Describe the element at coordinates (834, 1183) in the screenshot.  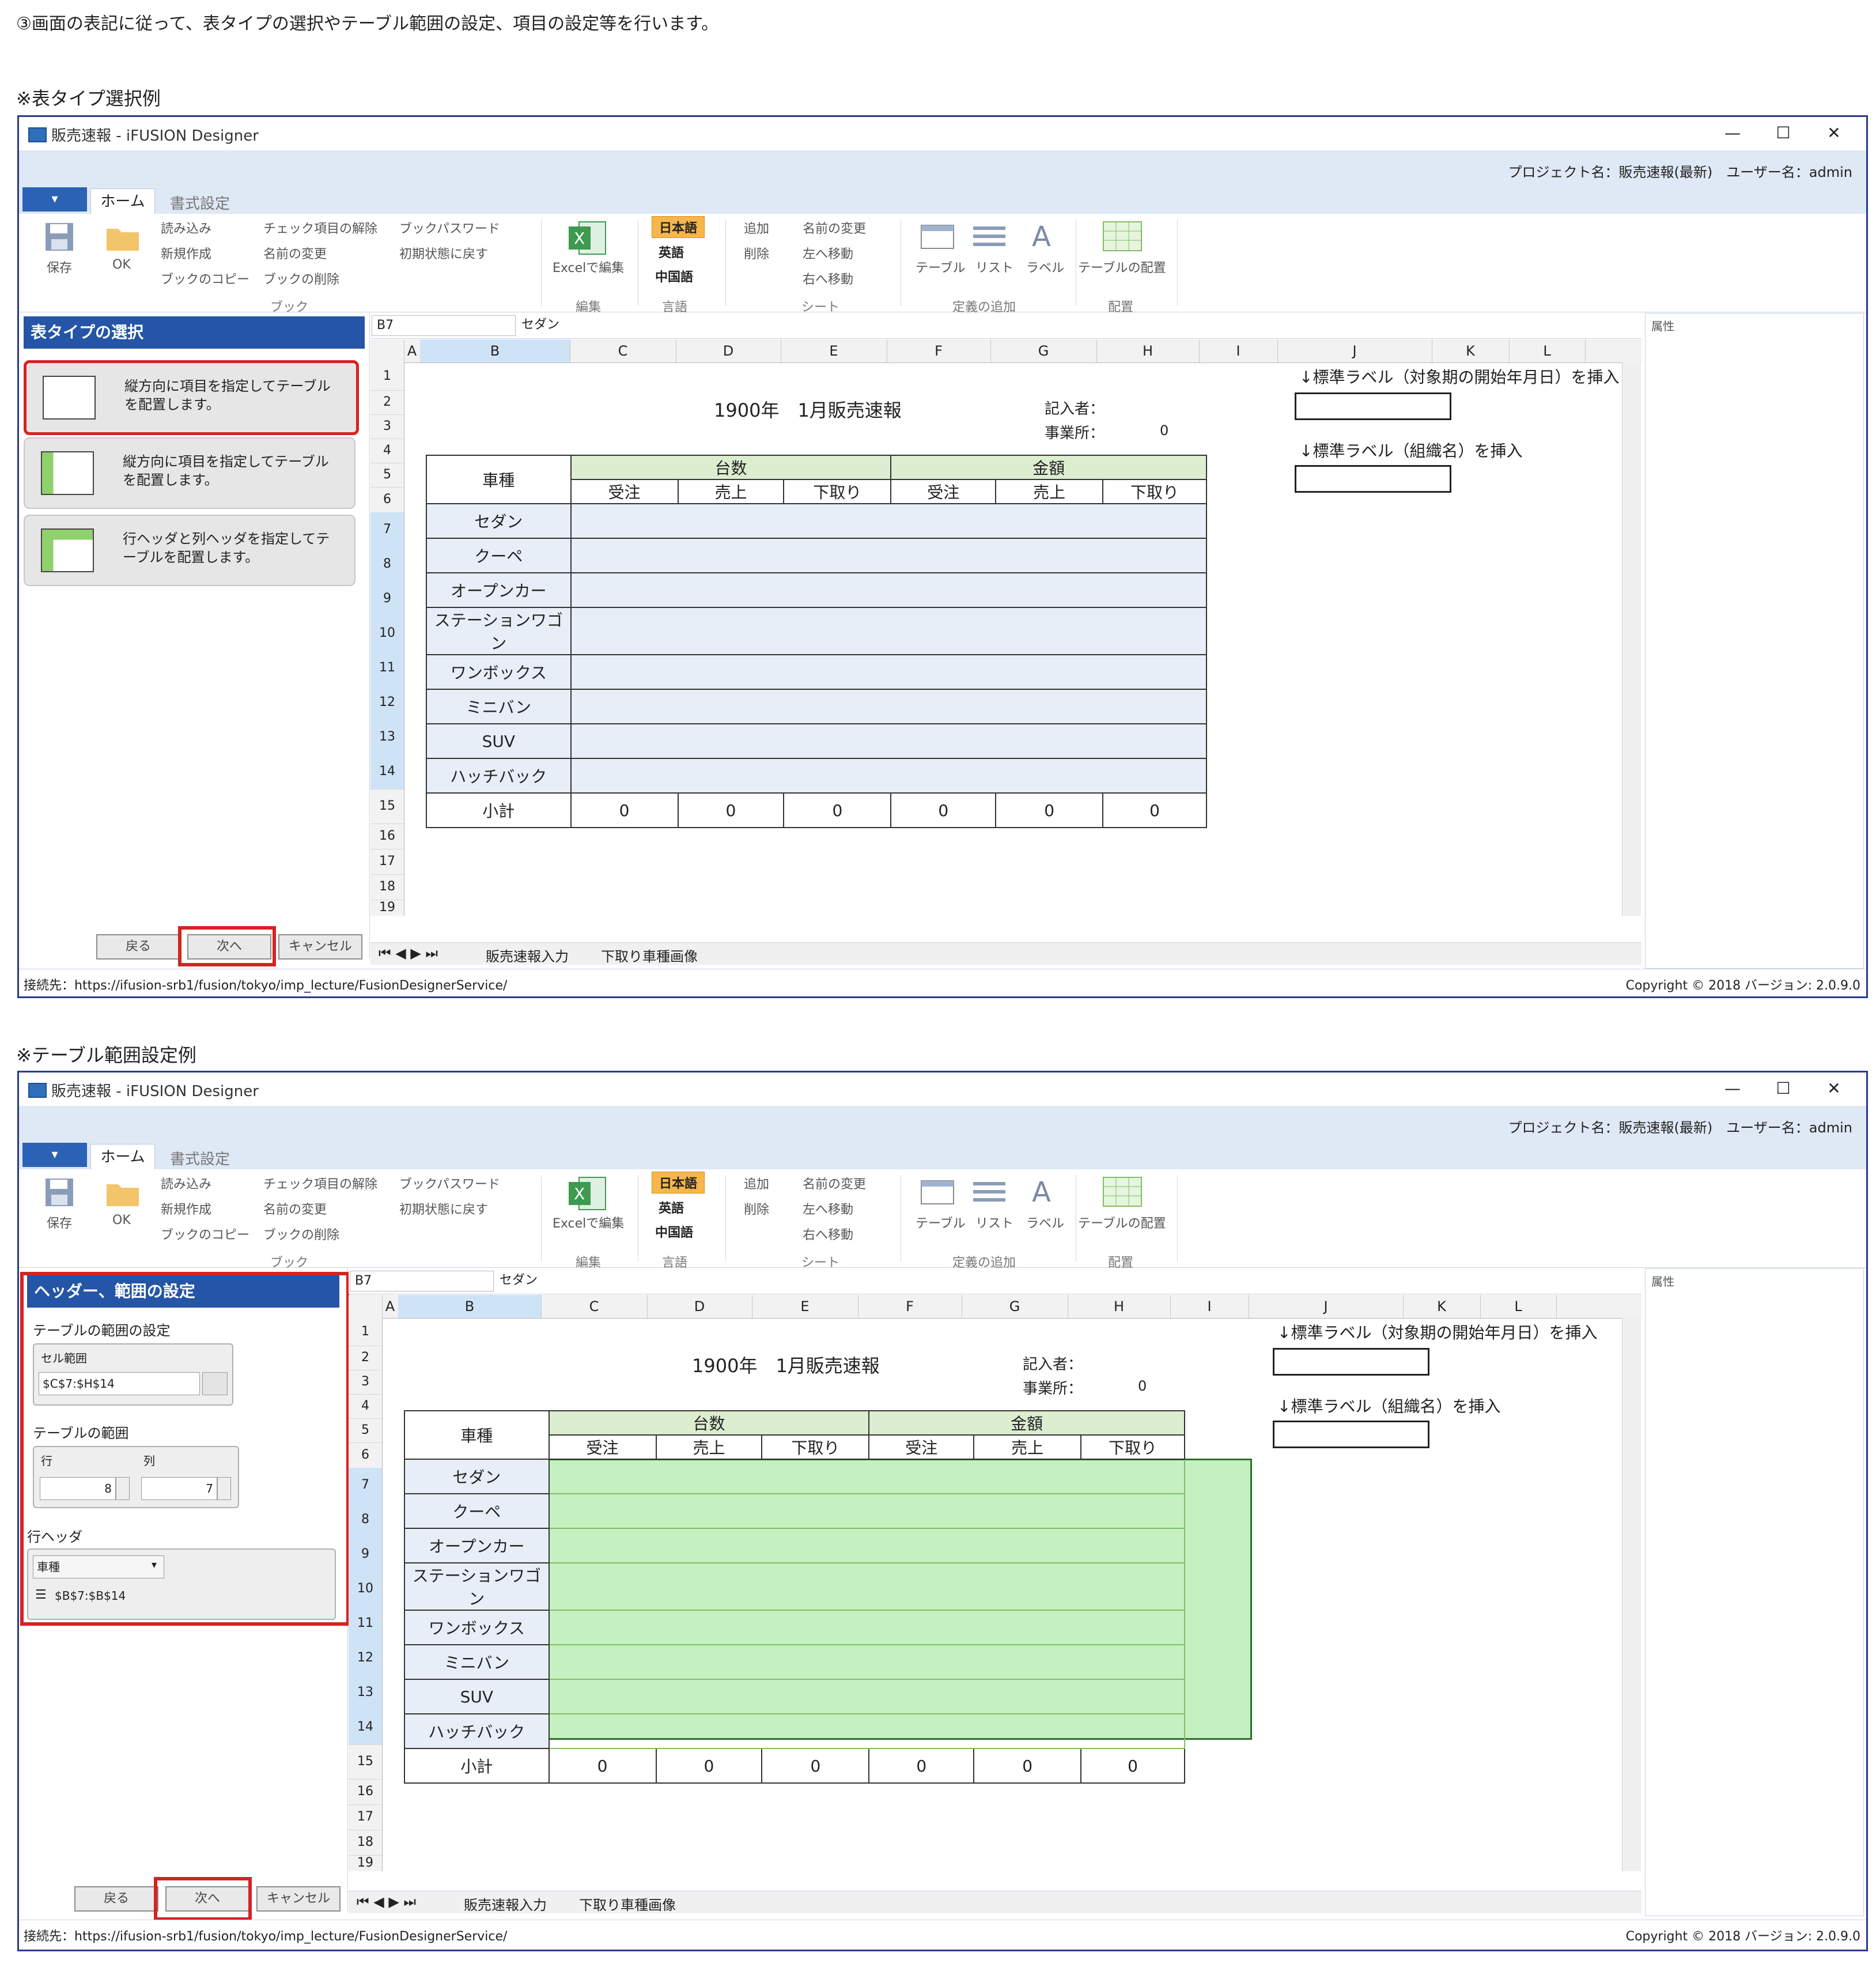
I see `sheet-rename-button: 名前の変更` at that location.